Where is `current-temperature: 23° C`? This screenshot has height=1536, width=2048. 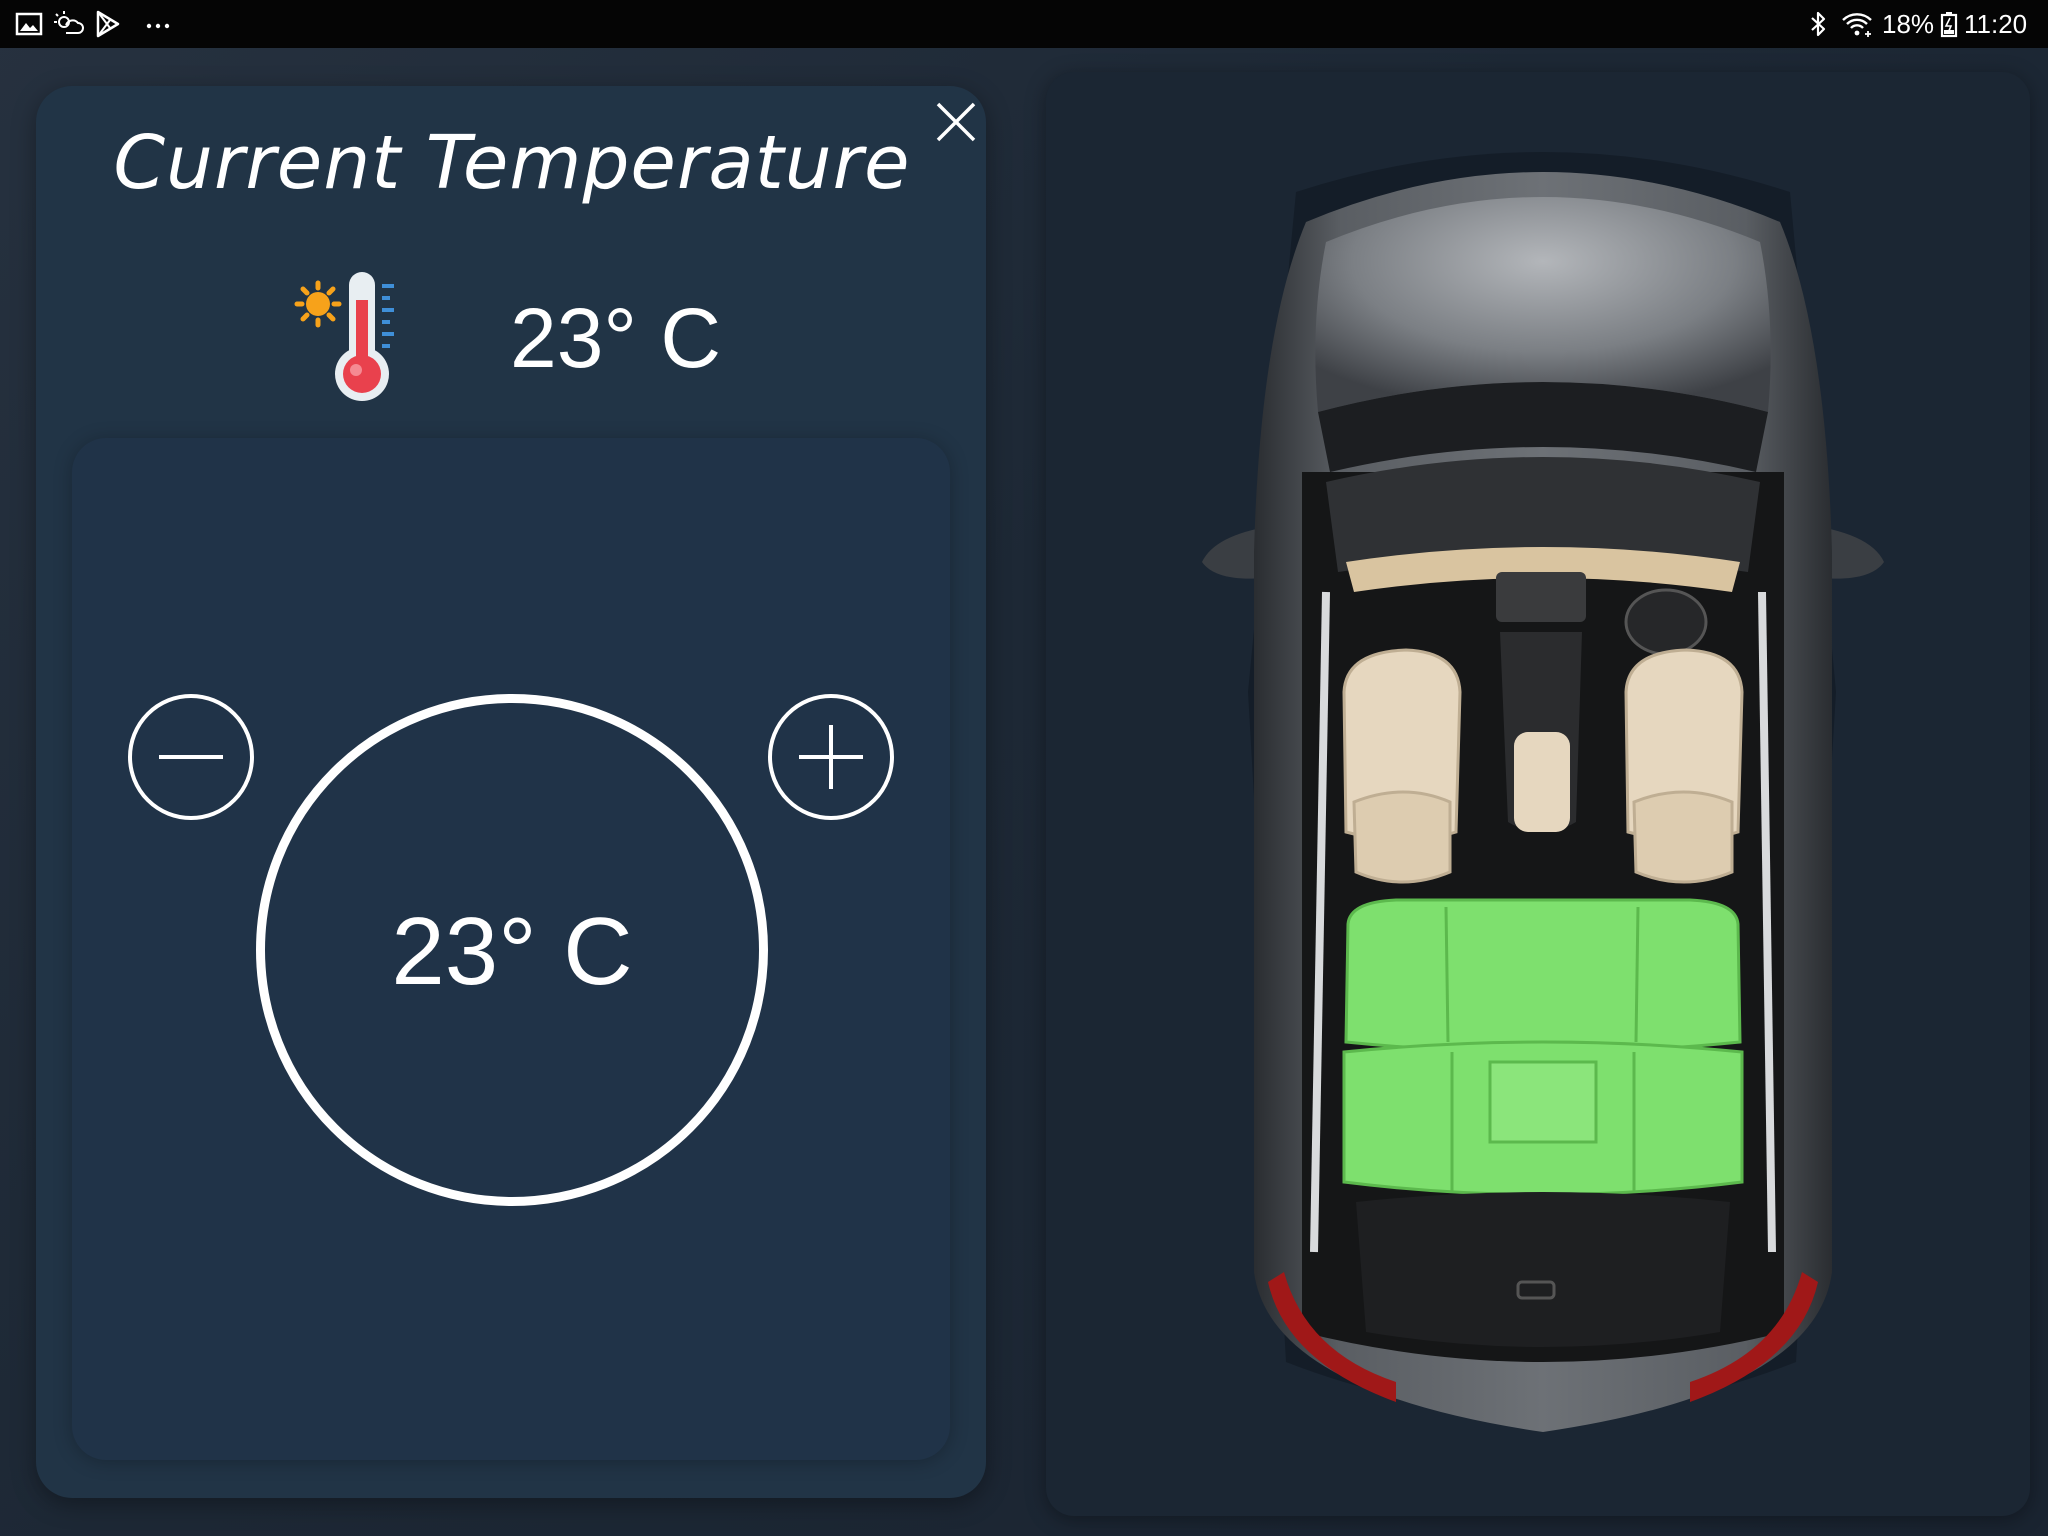
current-temperature: 23° C is located at coordinates (616, 338).